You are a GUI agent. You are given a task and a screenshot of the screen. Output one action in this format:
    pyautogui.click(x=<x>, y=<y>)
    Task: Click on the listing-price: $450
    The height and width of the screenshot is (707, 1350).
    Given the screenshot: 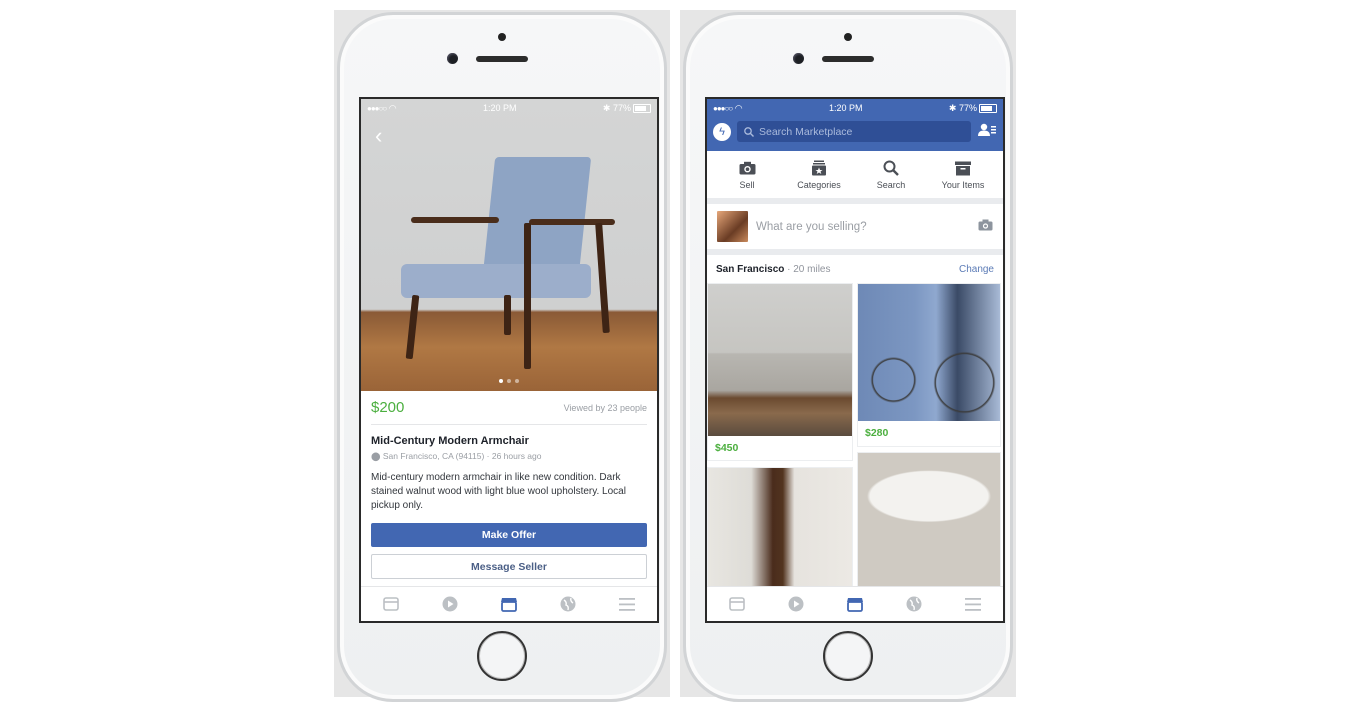 What is the action you would take?
    pyautogui.click(x=727, y=448)
    